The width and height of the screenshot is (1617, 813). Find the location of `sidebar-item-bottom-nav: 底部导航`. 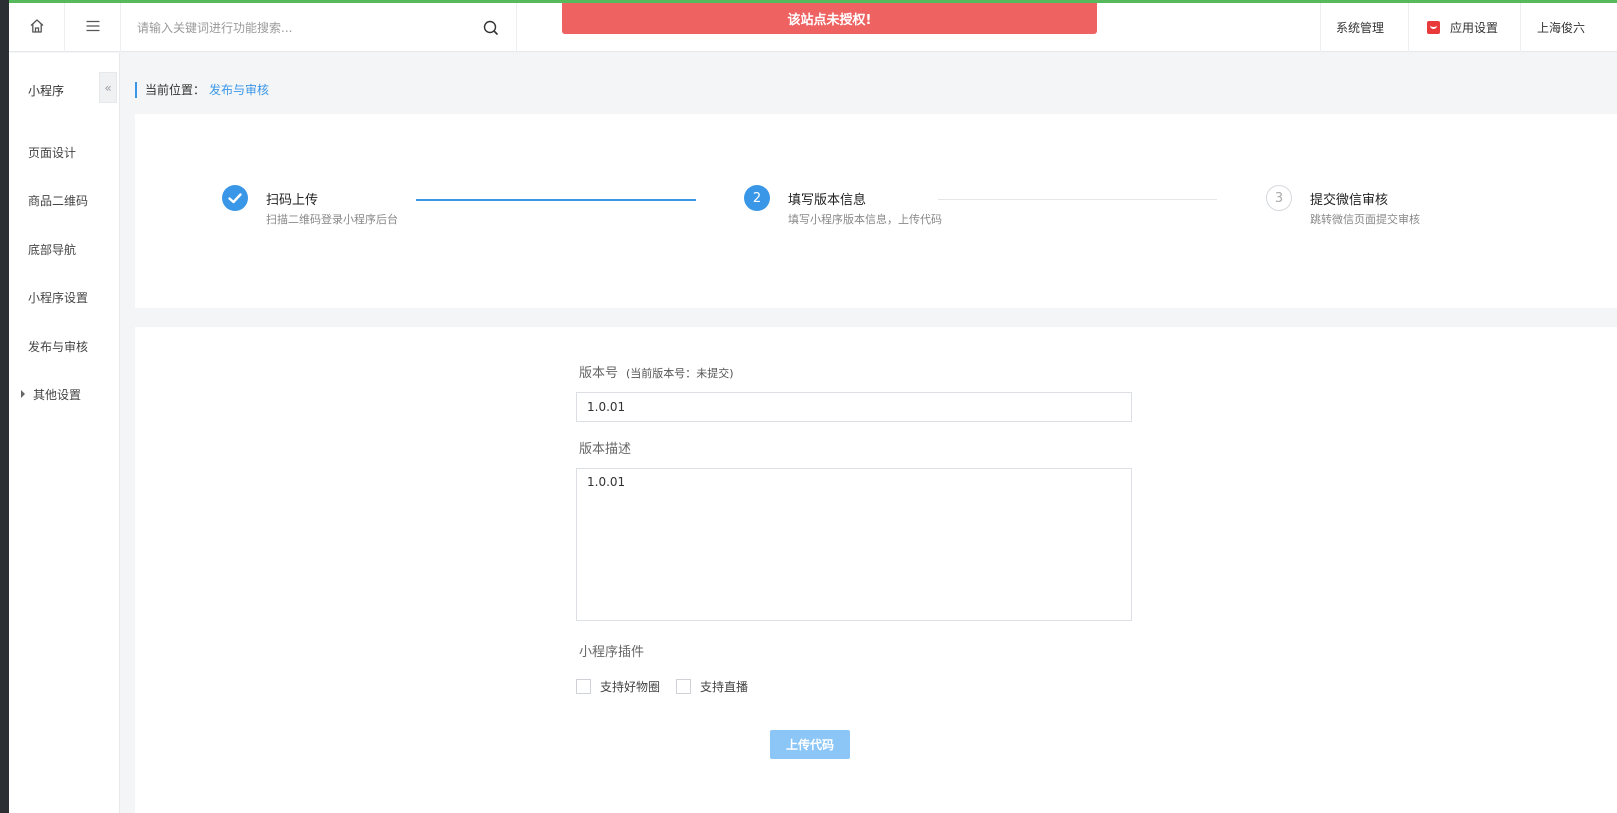

sidebar-item-bottom-nav: 底部导航 is located at coordinates (52, 249).